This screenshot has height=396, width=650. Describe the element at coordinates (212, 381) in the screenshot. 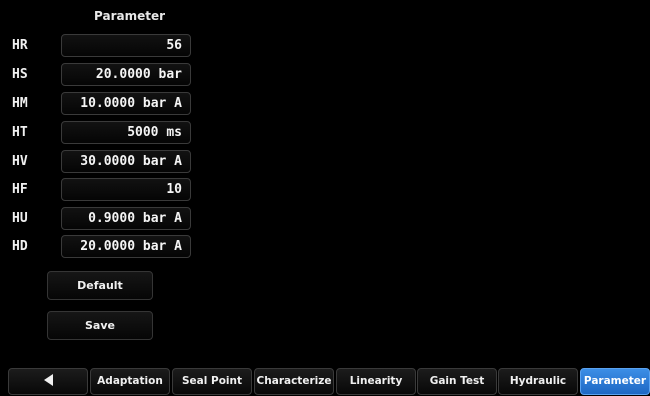

I see `tab-seal-point: Seal Point` at that location.